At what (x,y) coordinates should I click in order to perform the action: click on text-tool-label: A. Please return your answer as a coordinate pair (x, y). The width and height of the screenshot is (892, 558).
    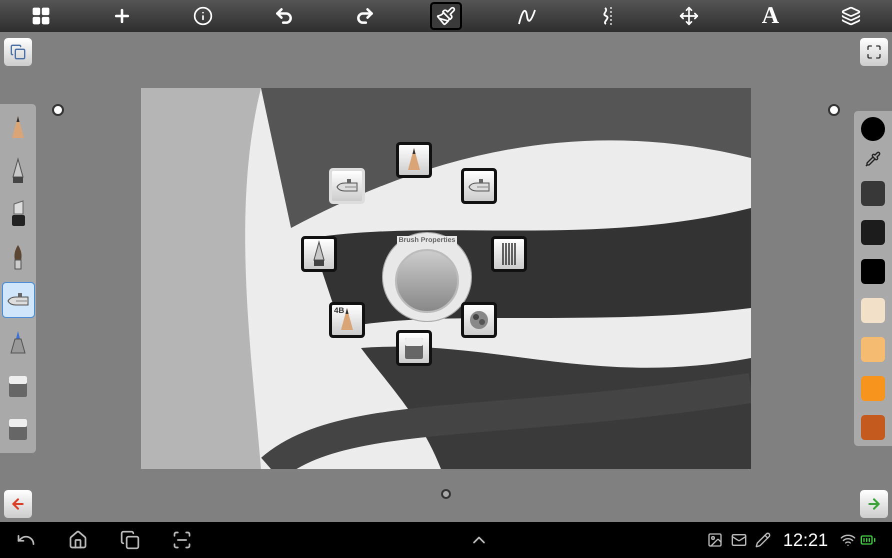
    Looking at the image, I should click on (771, 16).